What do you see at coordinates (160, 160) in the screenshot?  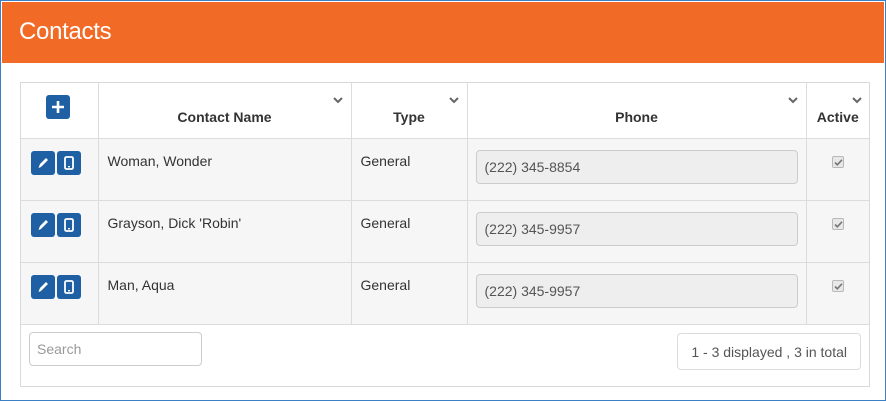 I see `contact-name: Woman, Wonder` at bounding box center [160, 160].